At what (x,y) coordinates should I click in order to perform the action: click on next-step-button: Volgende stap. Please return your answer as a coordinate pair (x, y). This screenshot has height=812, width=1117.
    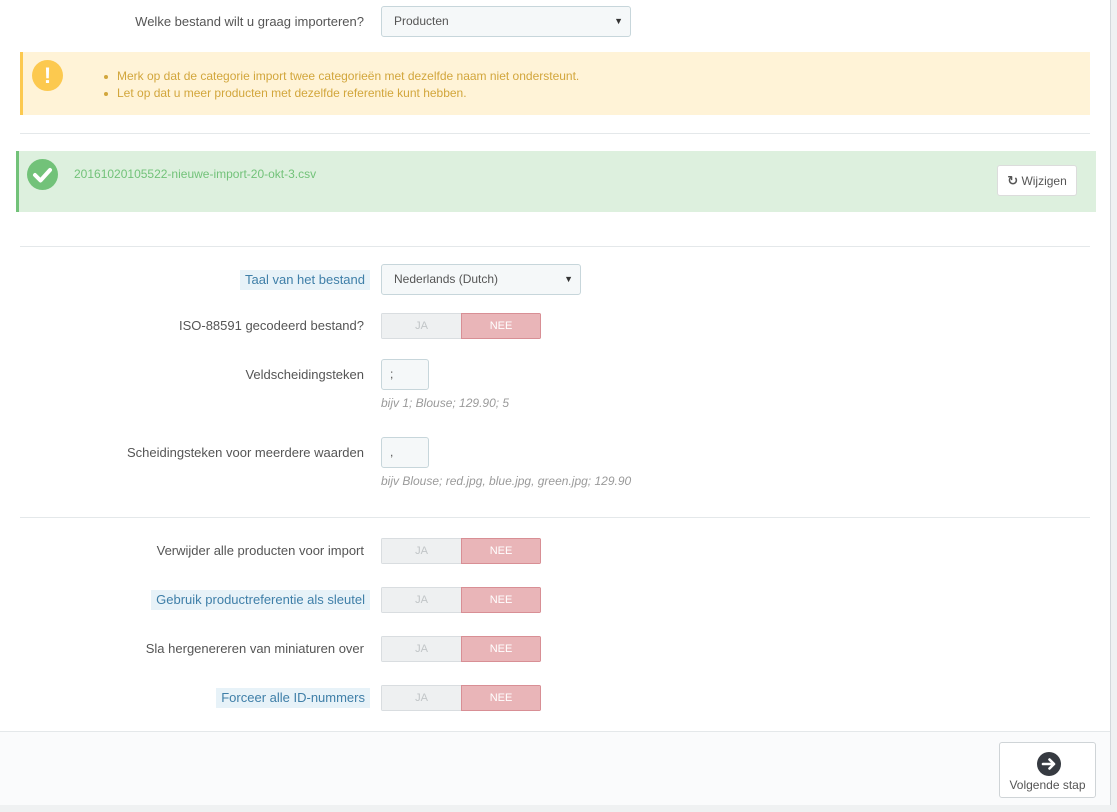
    Looking at the image, I should click on (1047, 770).